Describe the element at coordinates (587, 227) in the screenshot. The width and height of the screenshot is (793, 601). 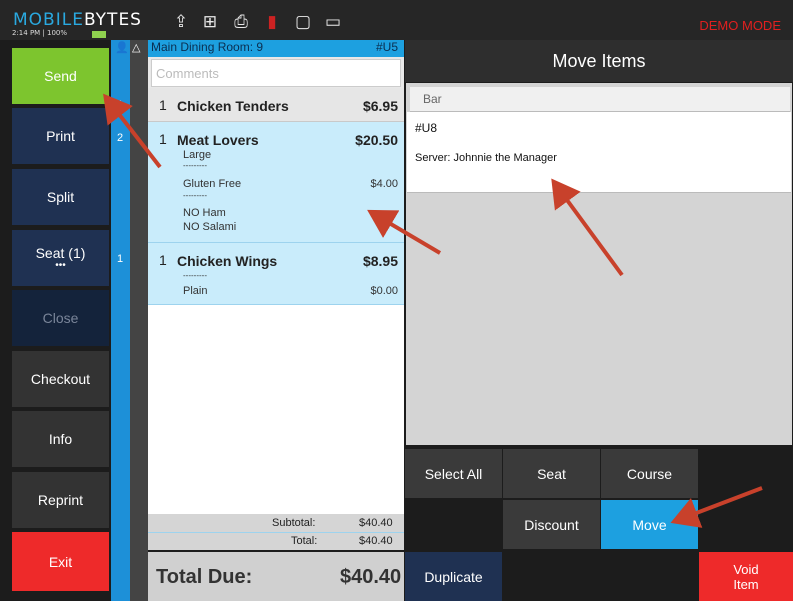
I see `arrow-to-table` at that location.